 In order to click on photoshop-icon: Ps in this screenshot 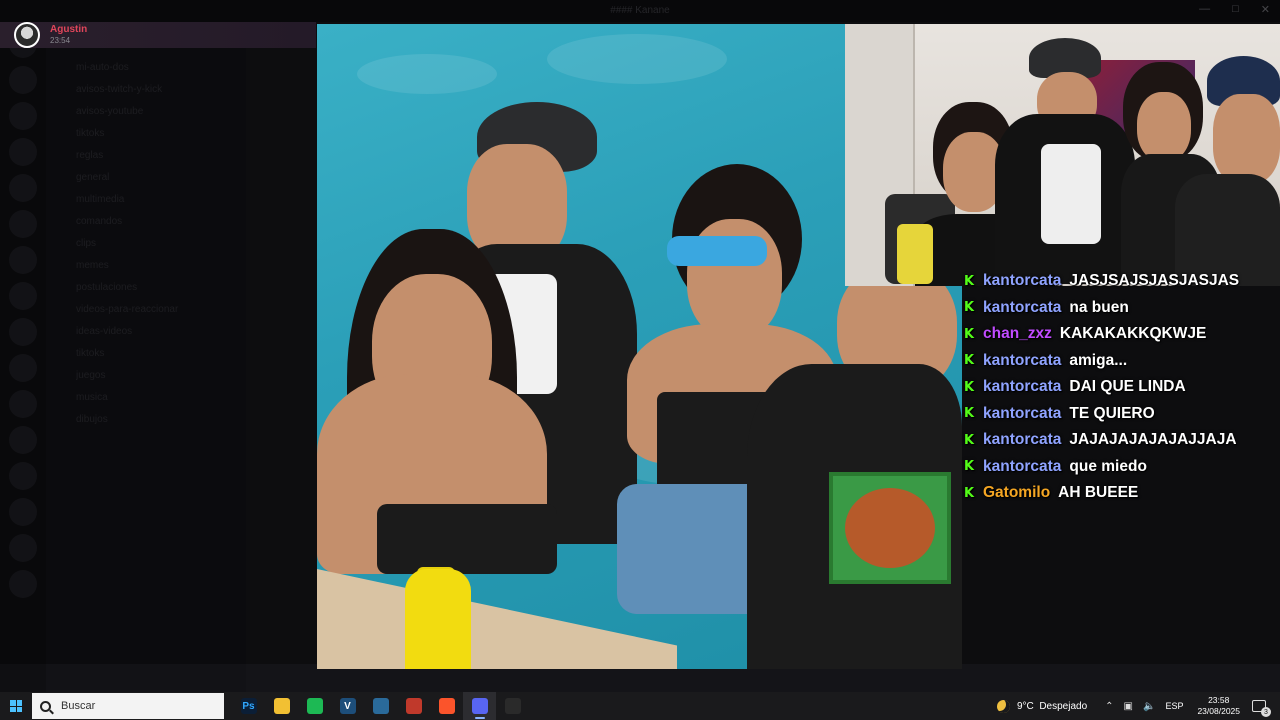, I will do `click(248, 706)`.